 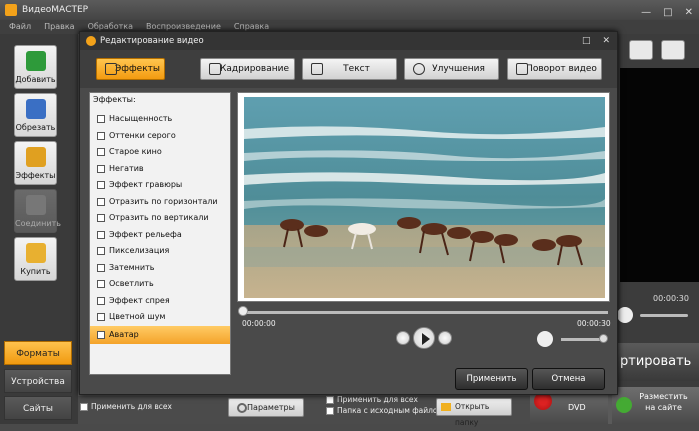 I want to click on effect-label: Отразить по вертикали, so click(x=159, y=217).